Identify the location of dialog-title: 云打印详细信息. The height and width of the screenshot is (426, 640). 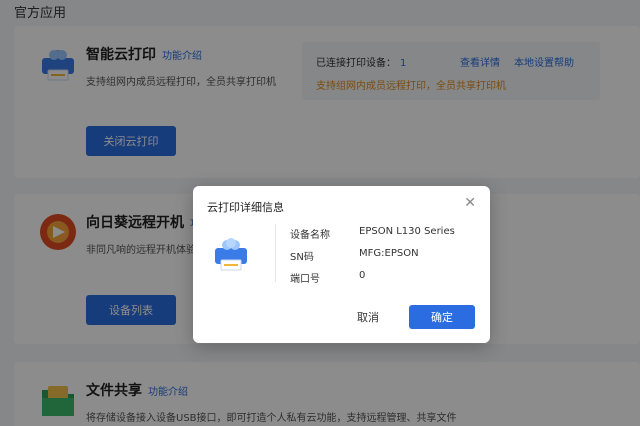
(245, 207).